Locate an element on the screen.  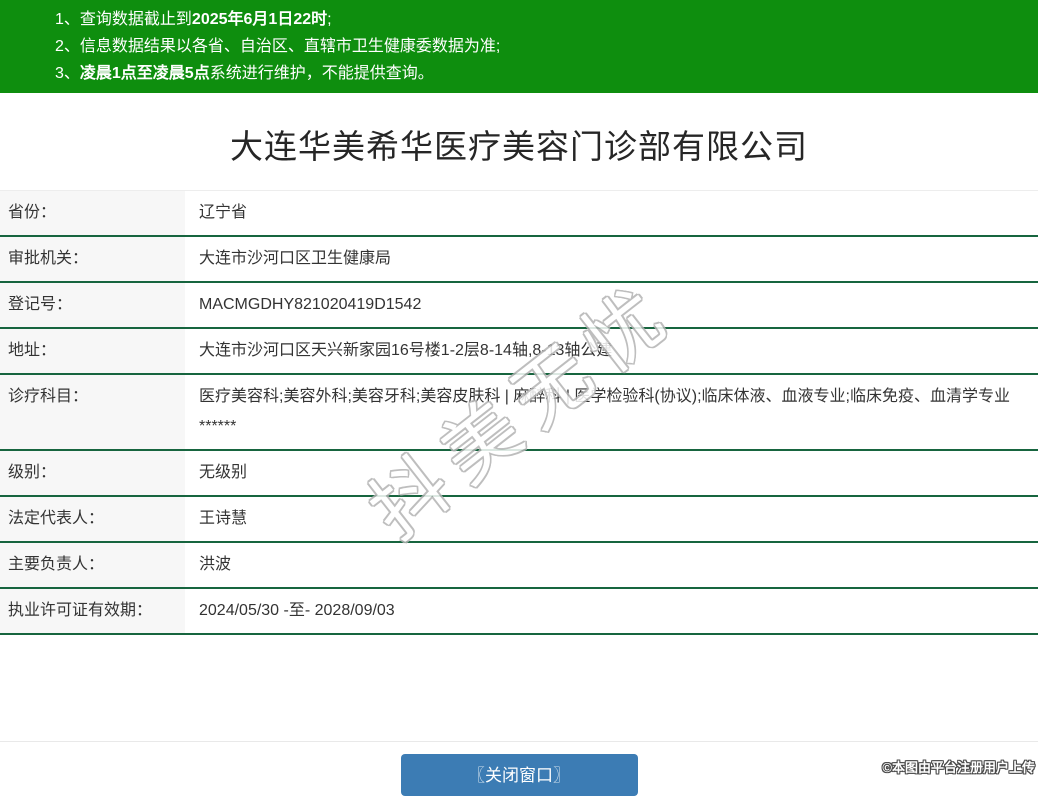
table-row-approval-authority: 审批机关： 大连市沙河口区卫生健康局 is located at coordinates (519, 259).